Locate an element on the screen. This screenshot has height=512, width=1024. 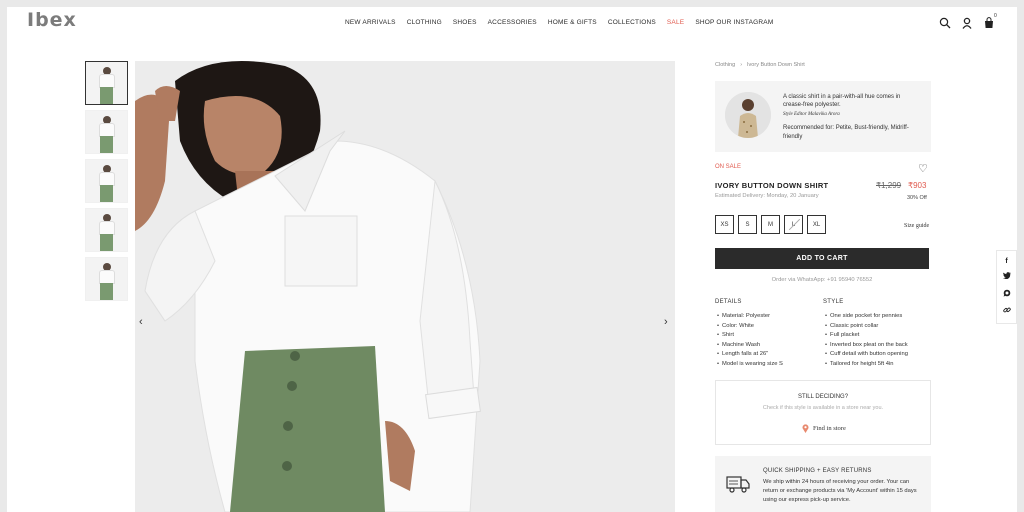
still-deciding-title: STILL DECIDING? is located at coordinates (823, 397).